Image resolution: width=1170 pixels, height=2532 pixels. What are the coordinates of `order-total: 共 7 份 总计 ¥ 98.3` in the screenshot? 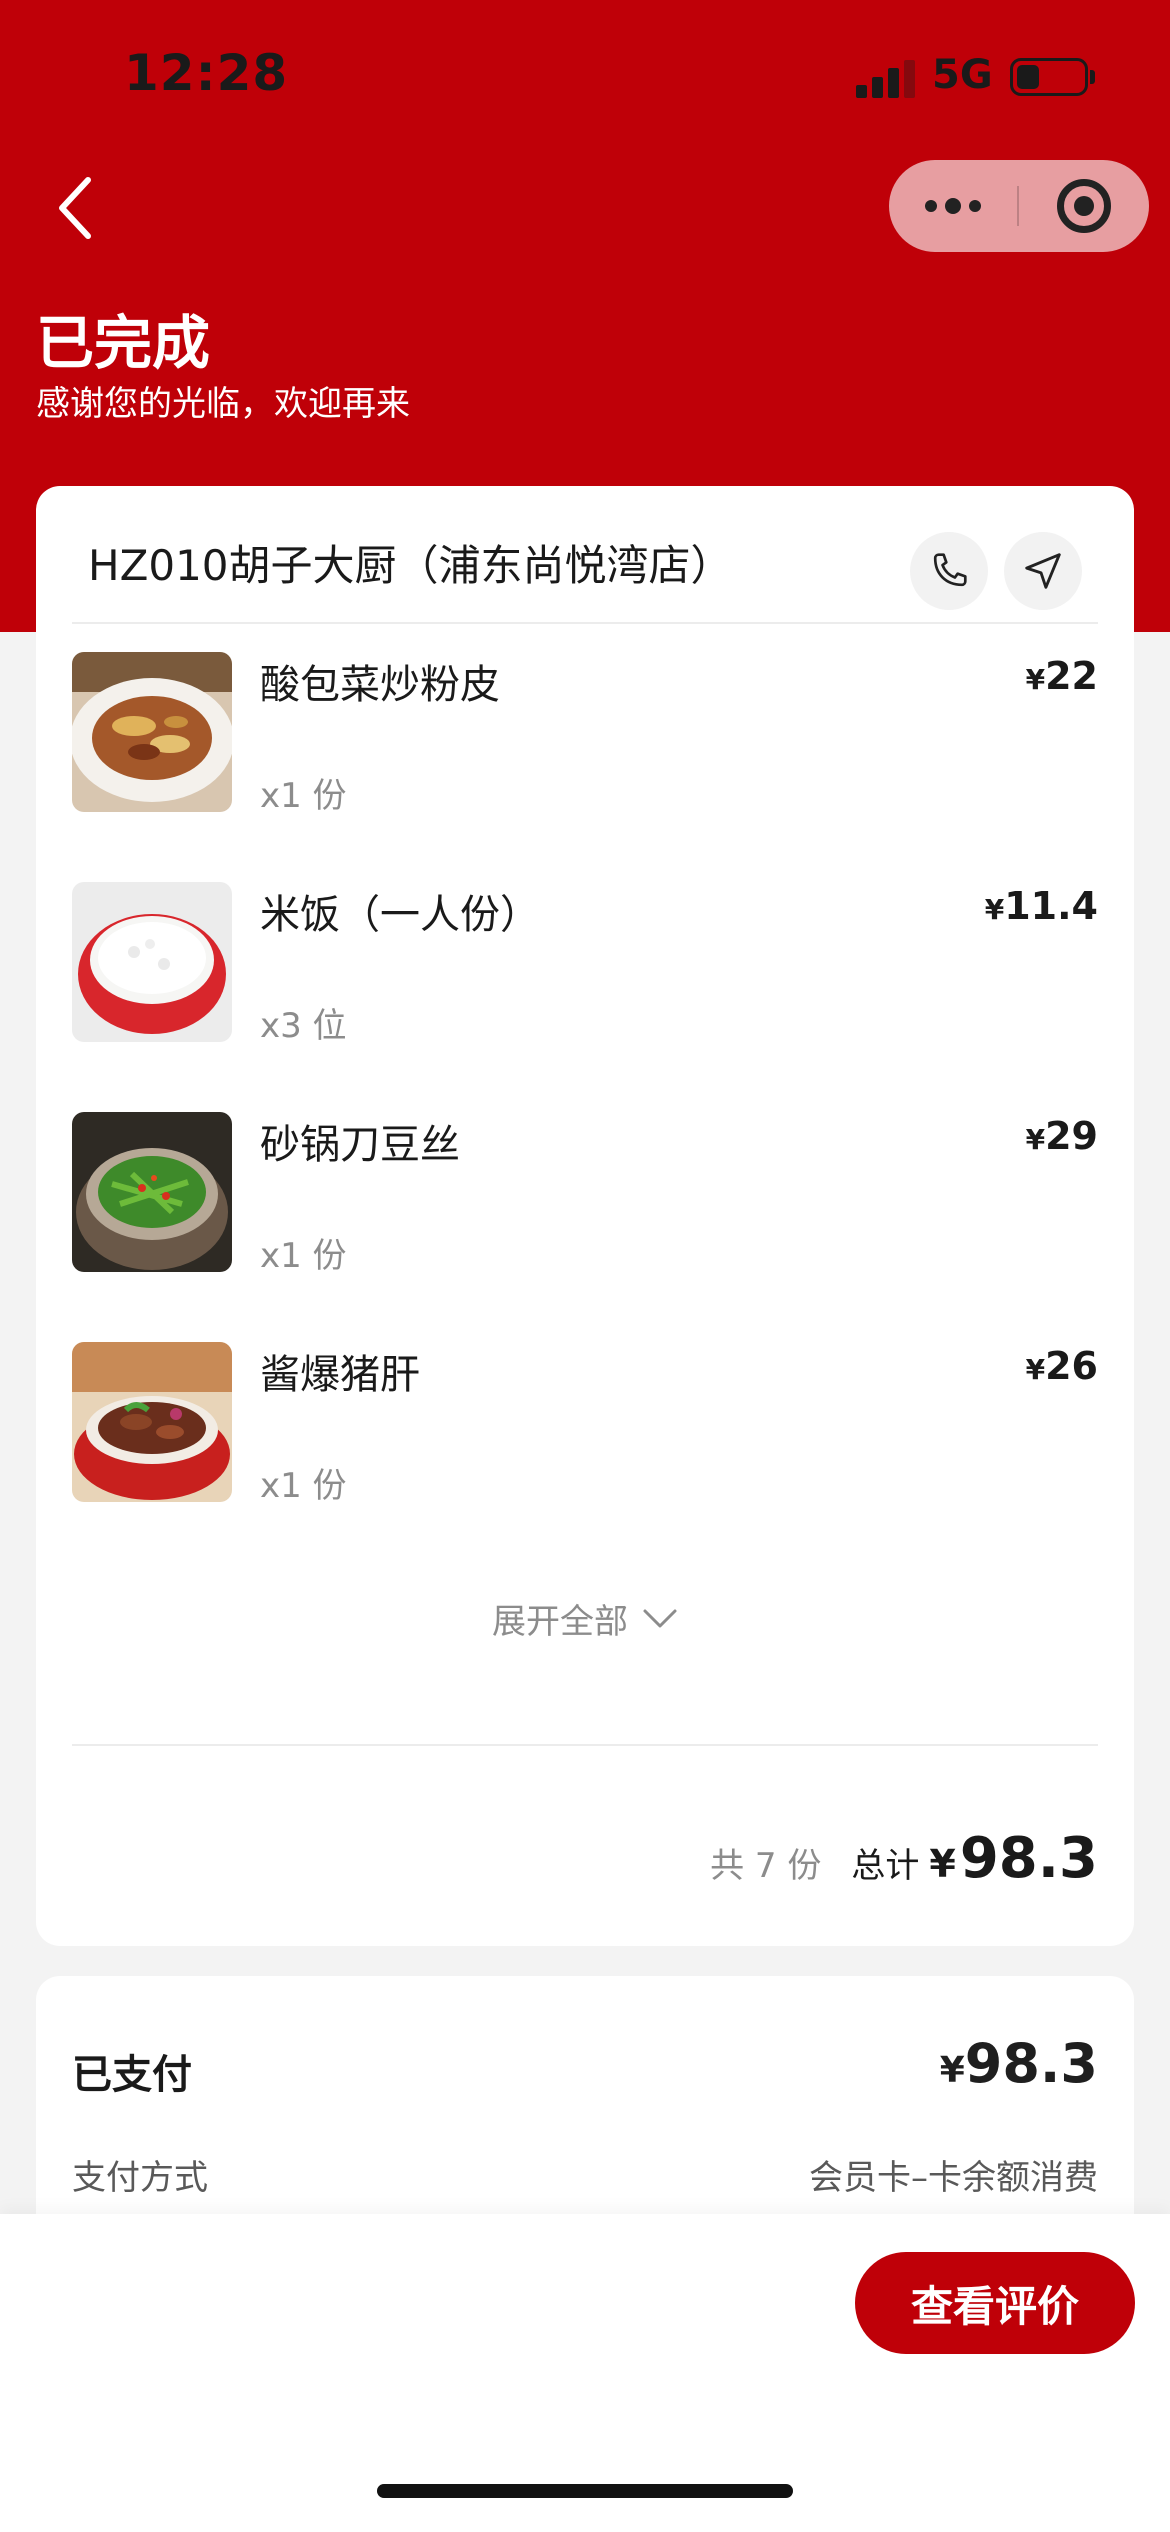 It's located at (904, 1858).